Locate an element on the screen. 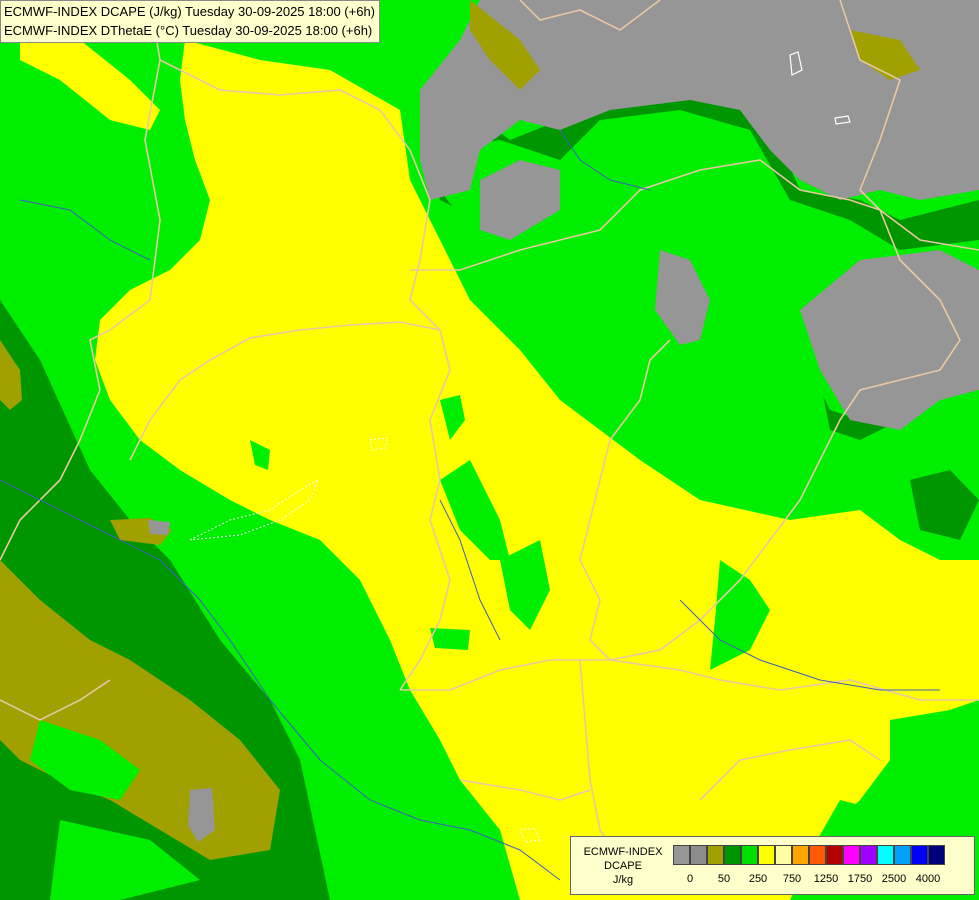 This screenshot has width=979, height=900. legend-tick-labels: 0 50 250 750 1250 1750 2500 4000 is located at coordinates (823, 881).